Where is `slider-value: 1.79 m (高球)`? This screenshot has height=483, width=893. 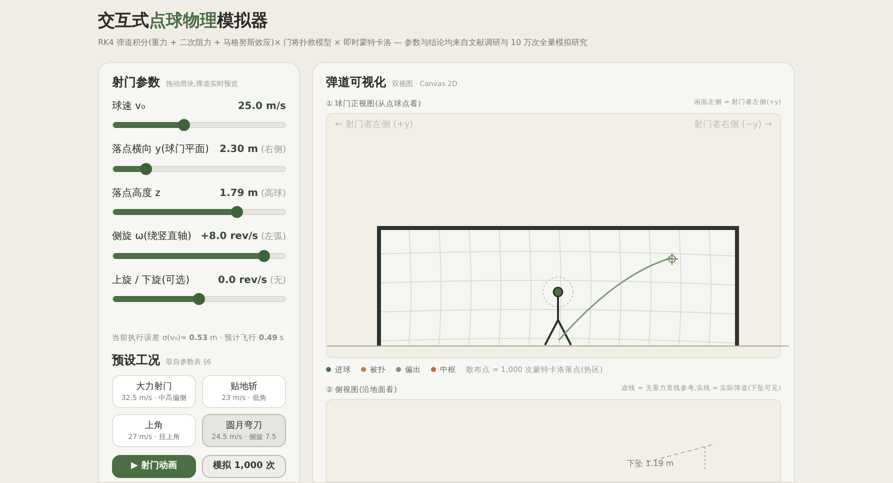 slider-value: 1.79 m (高球) is located at coordinates (253, 193).